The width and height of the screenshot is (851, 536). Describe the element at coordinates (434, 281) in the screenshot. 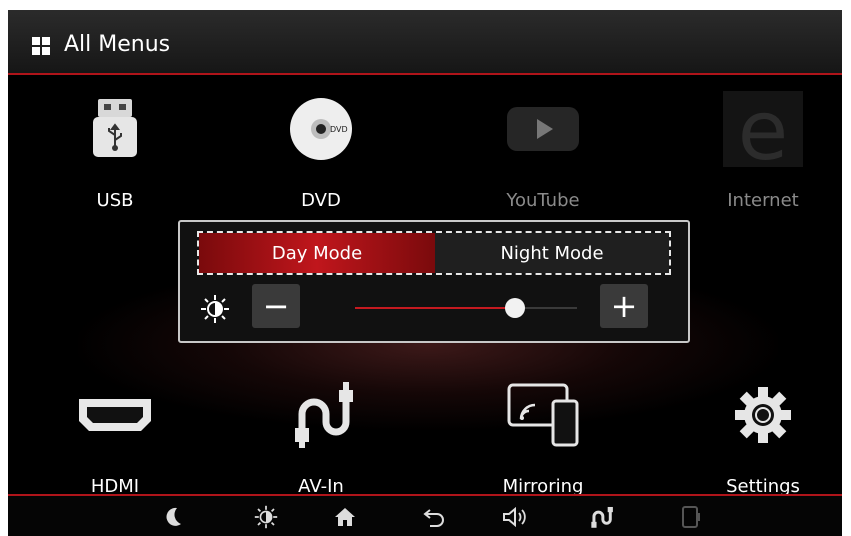

I see `display-popup: Day Mode Night Mode − +` at that location.